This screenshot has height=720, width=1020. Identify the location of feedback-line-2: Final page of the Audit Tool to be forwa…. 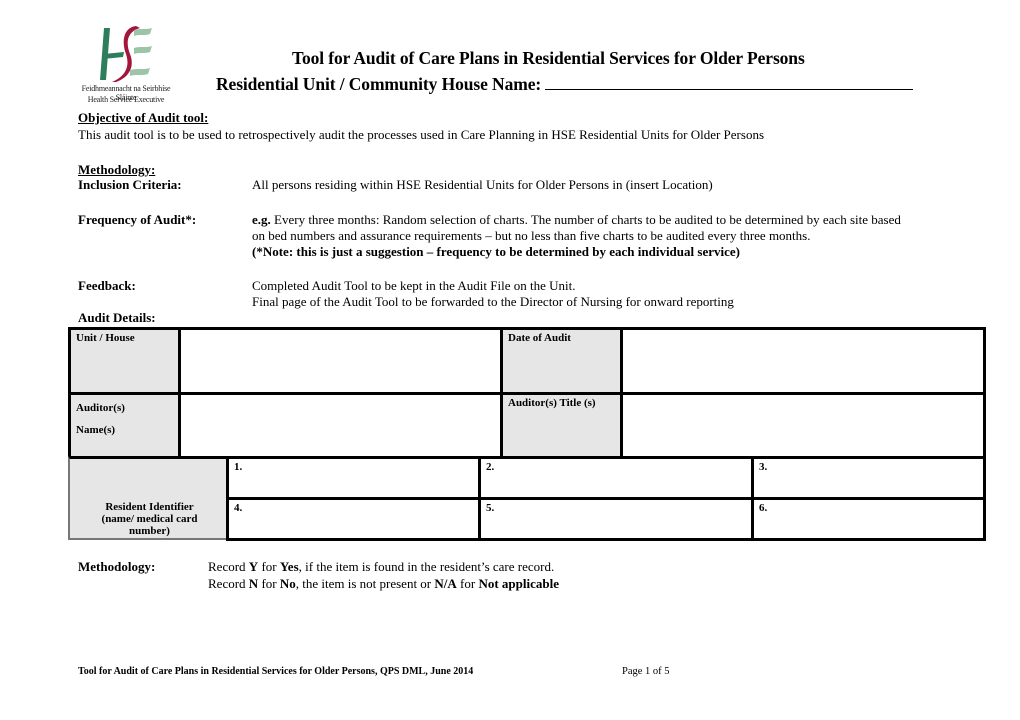
(493, 301).